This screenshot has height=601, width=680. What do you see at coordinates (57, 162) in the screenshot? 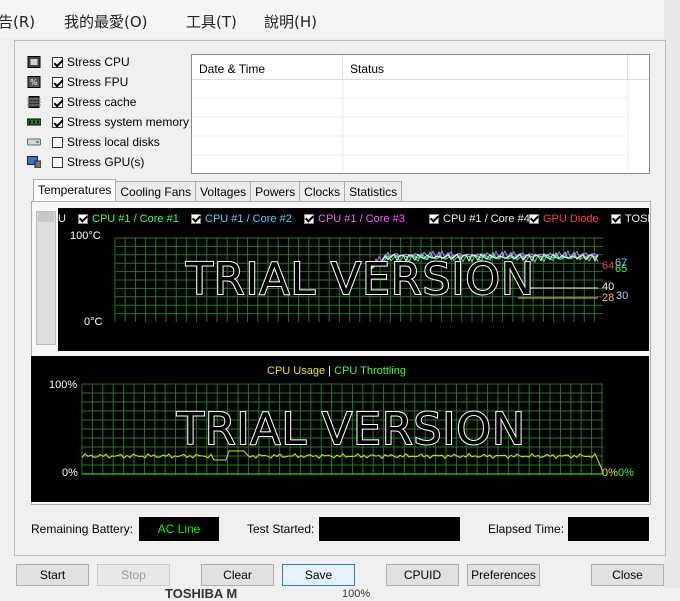
I see `stress-gpu-checkbox` at bounding box center [57, 162].